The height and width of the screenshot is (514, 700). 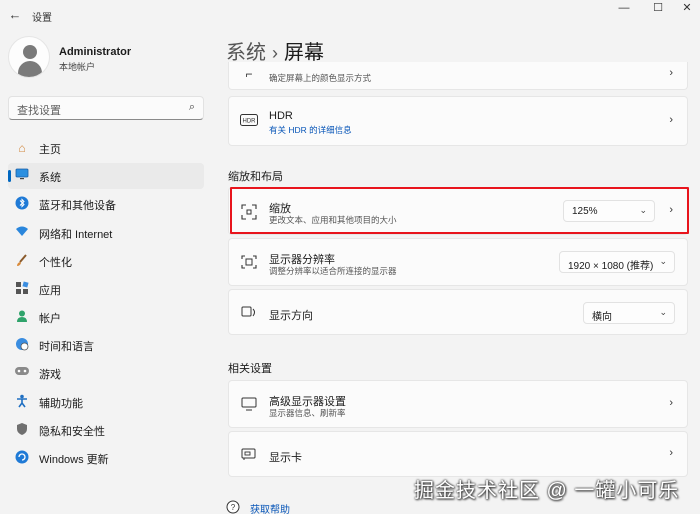 I want to click on resolution-dropdown: 1920 × 1080 (推荐) ⌄, so click(x=617, y=262).